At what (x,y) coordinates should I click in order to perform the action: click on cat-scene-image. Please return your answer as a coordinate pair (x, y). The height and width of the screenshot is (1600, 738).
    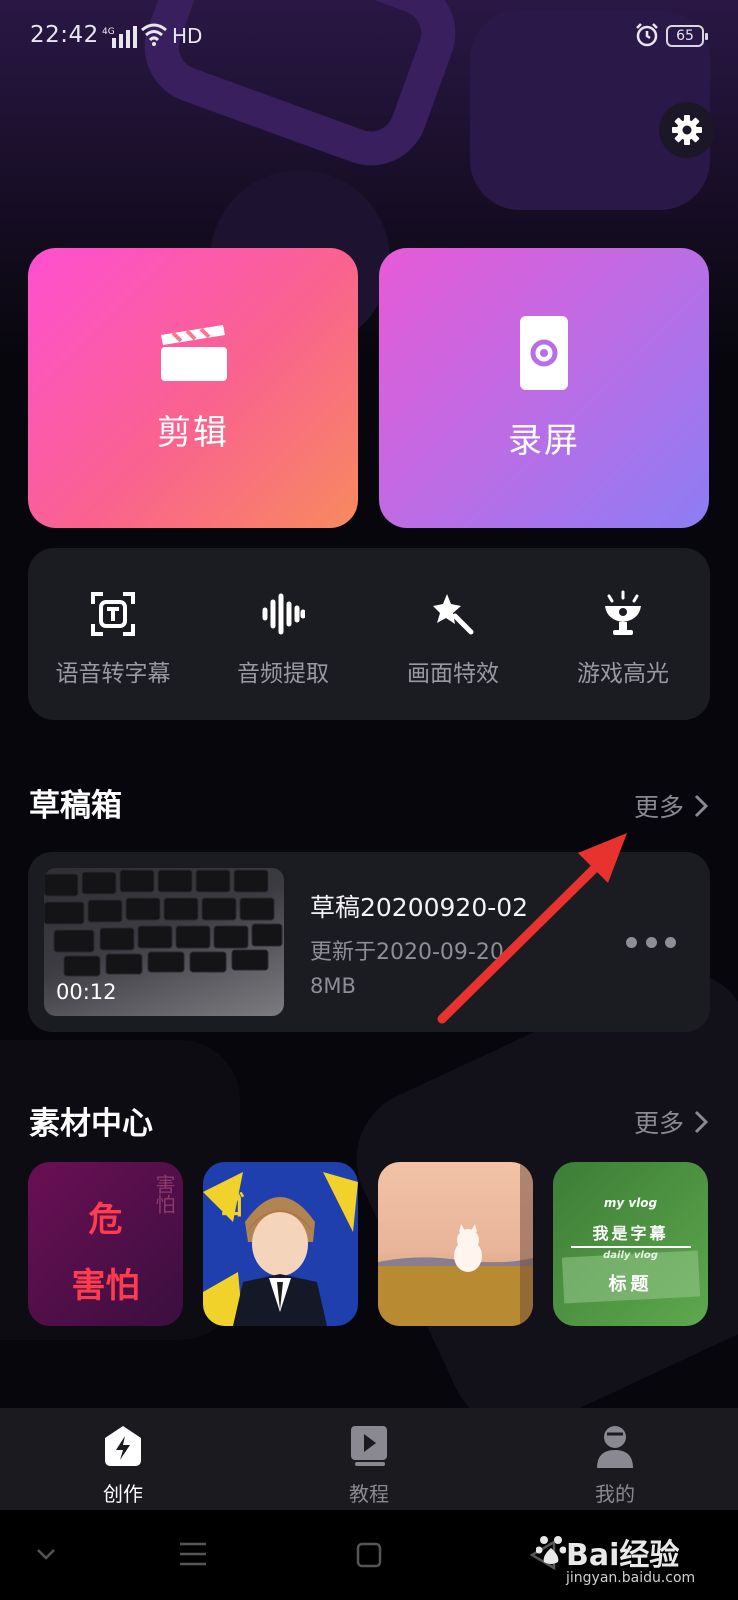
    Looking at the image, I should click on (455, 1244).